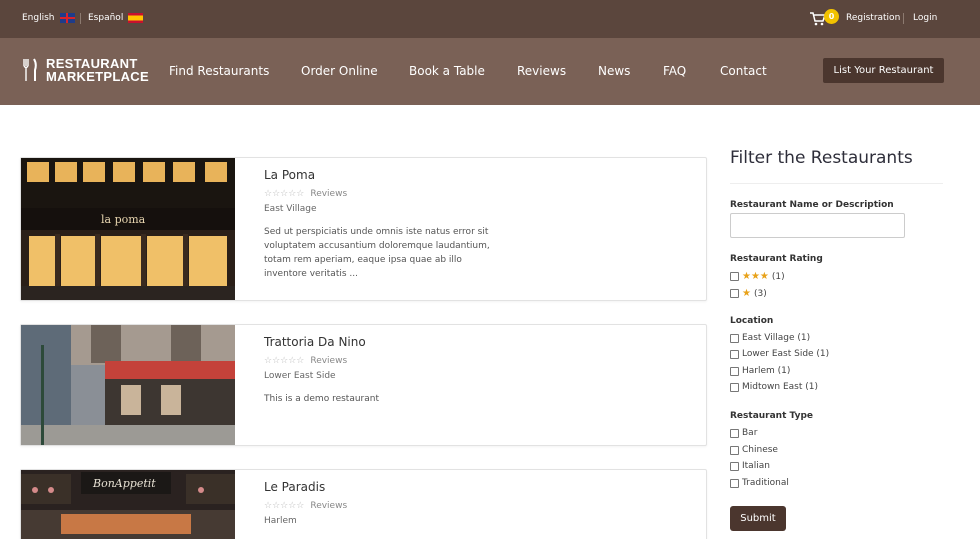 The height and width of the screenshot is (539, 980). Describe the element at coordinates (776, 259) in the screenshot. I see `rating-filter-label: Restaurant Rating` at that location.